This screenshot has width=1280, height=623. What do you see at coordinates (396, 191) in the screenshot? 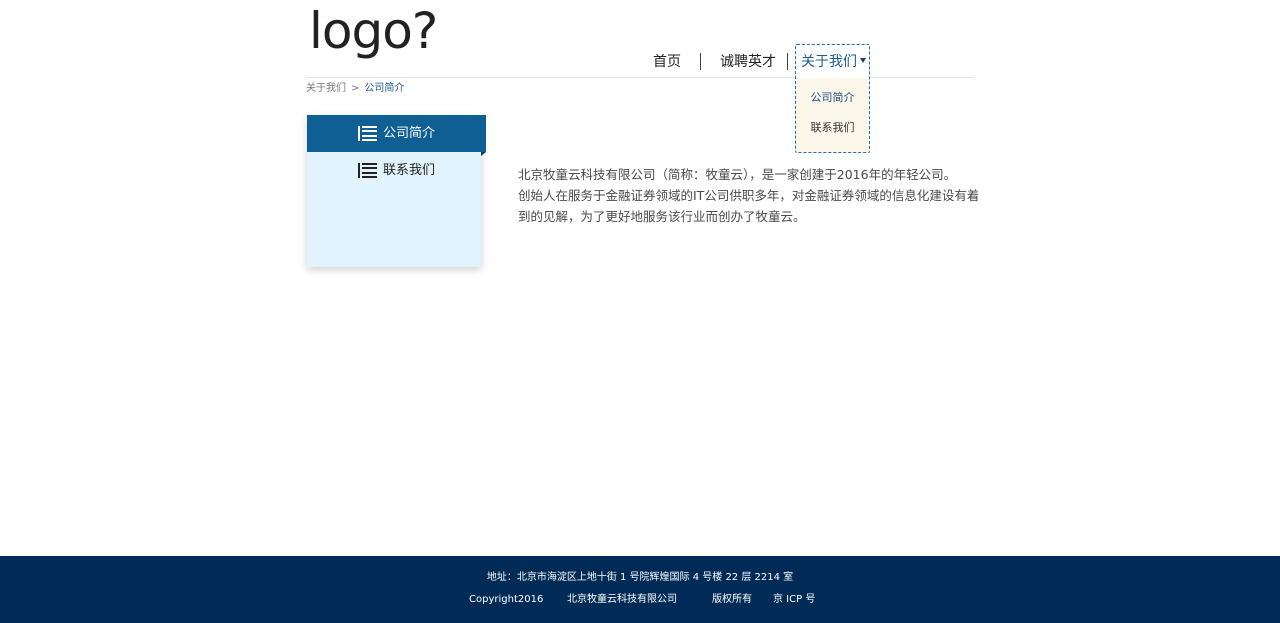
I see `sidebar: 公司简介 联系我们` at bounding box center [396, 191].